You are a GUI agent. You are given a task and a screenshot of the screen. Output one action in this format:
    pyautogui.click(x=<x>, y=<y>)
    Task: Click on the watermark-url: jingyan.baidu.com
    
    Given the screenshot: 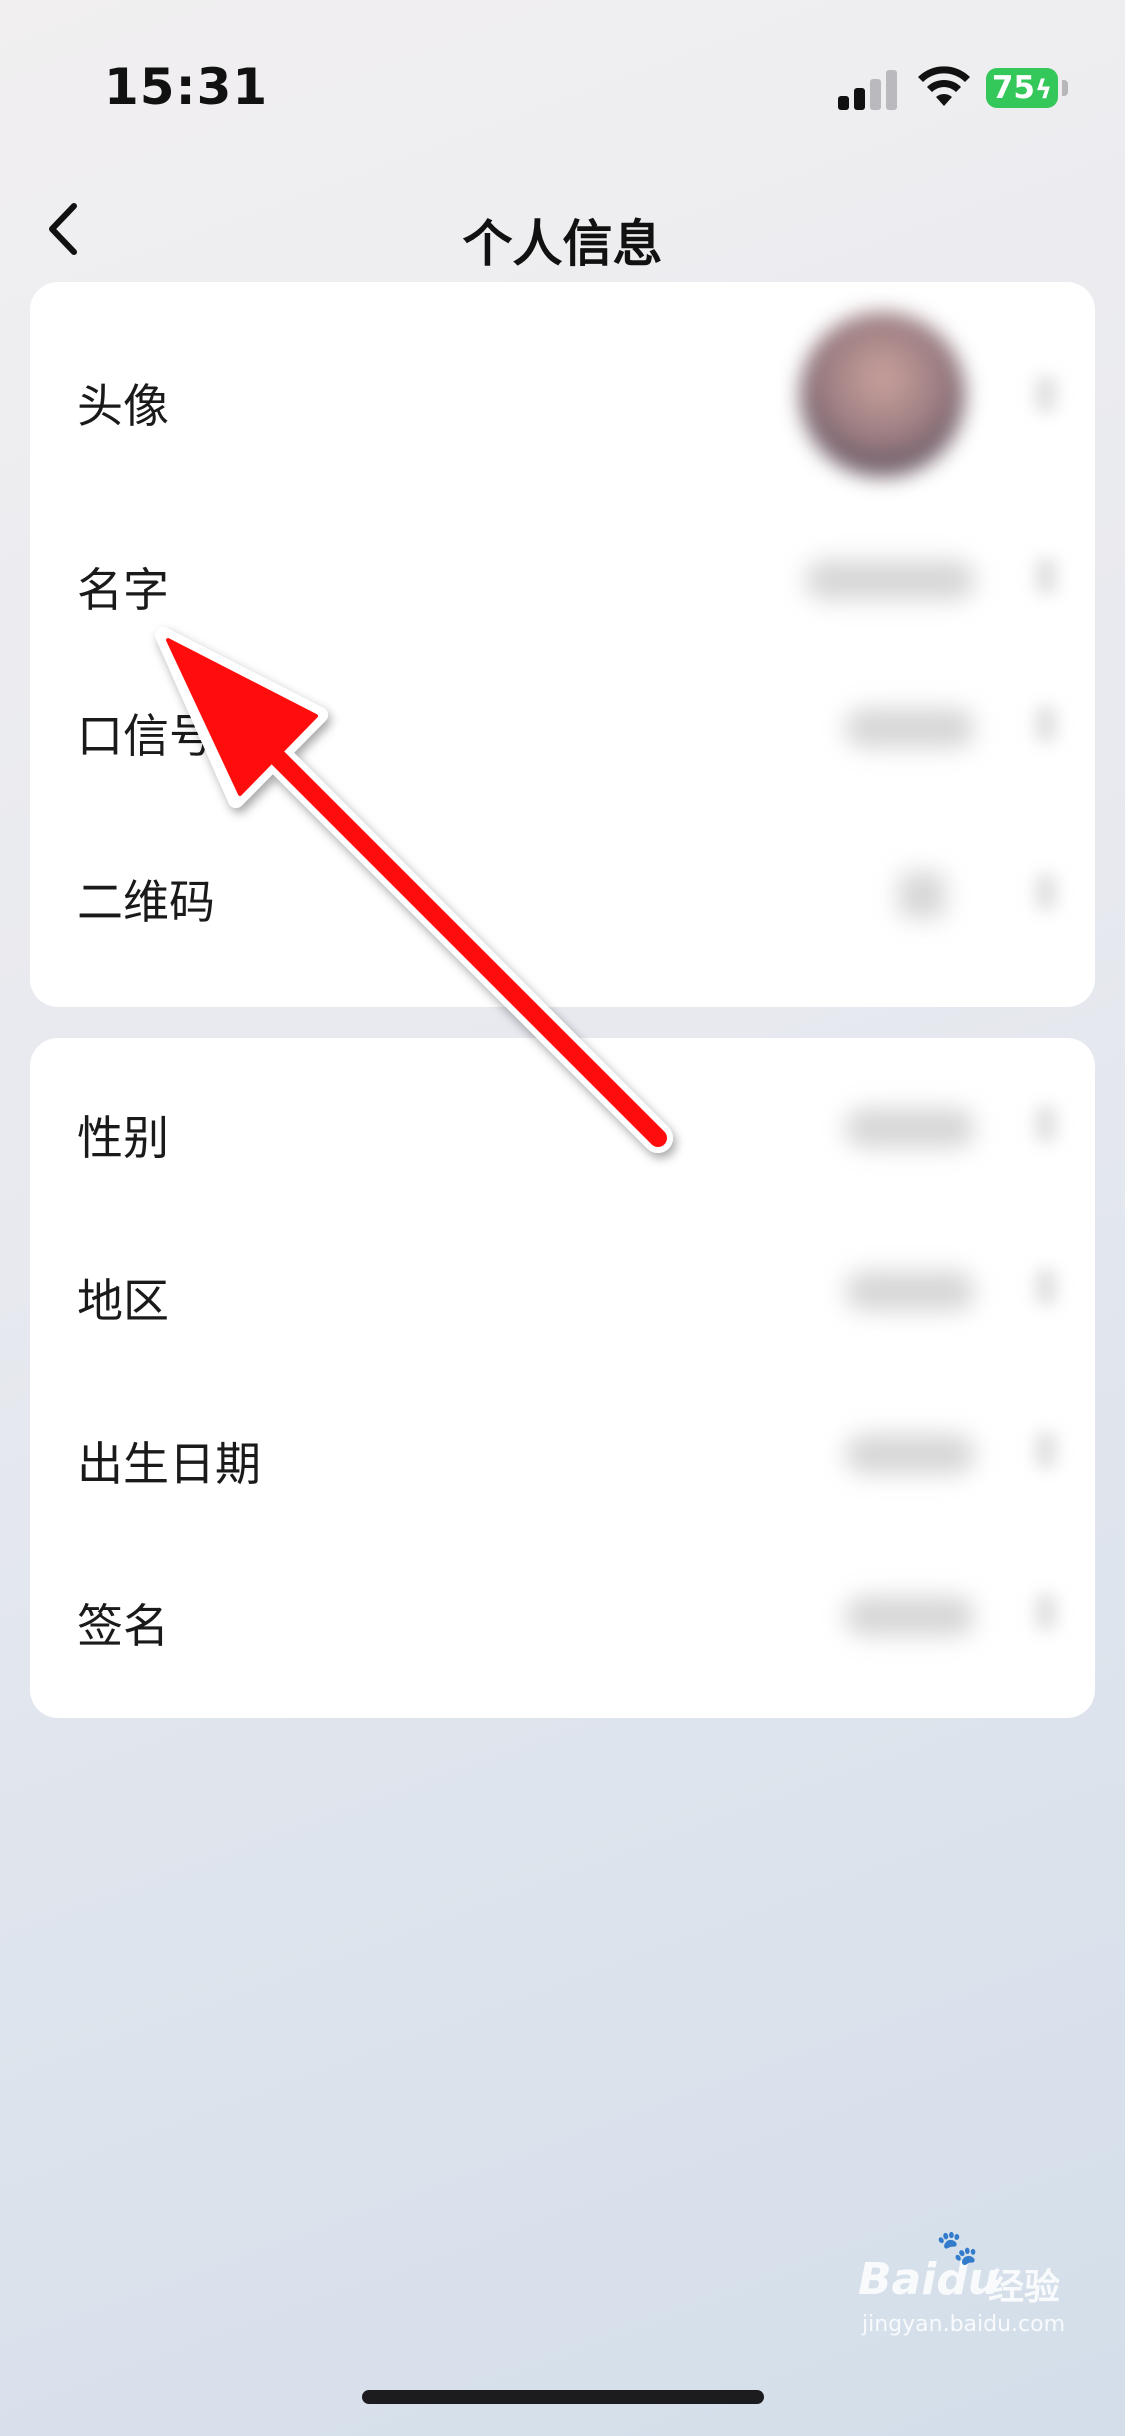 What is the action you would take?
    pyautogui.click(x=964, y=2324)
    